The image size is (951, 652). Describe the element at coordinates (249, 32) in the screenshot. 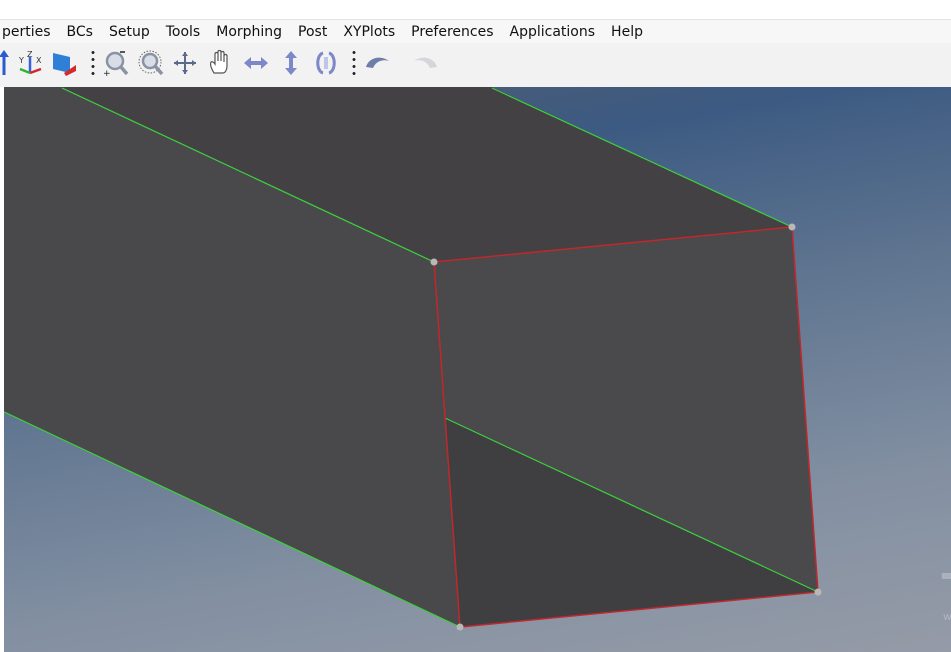

I see `menu-morphing: Morphing` at that location.